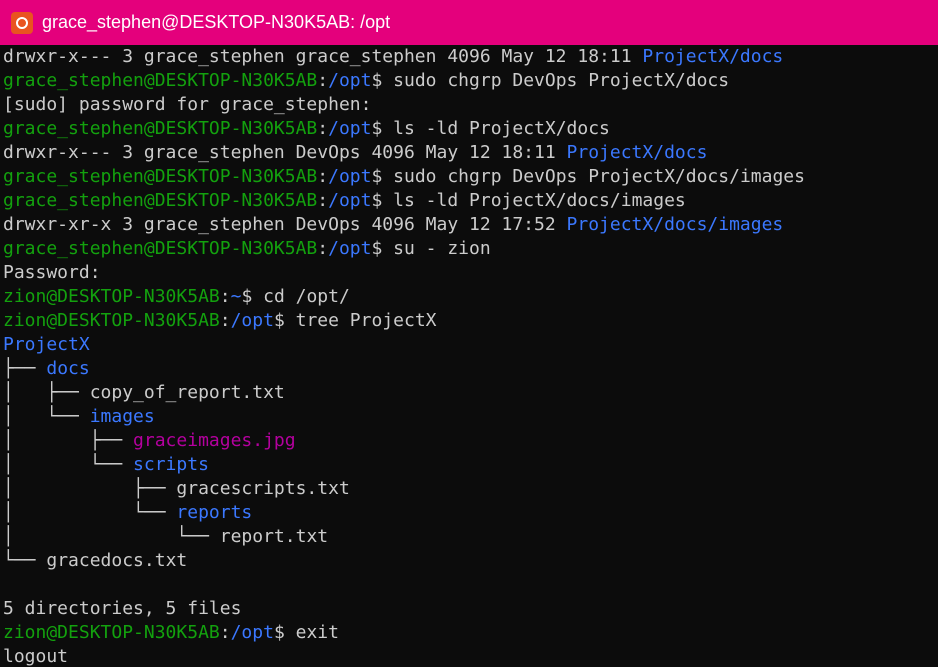 The height and width of the screenshot is (667, 938). I want to click on terminal-line: │ └── images, so click(470, 417).